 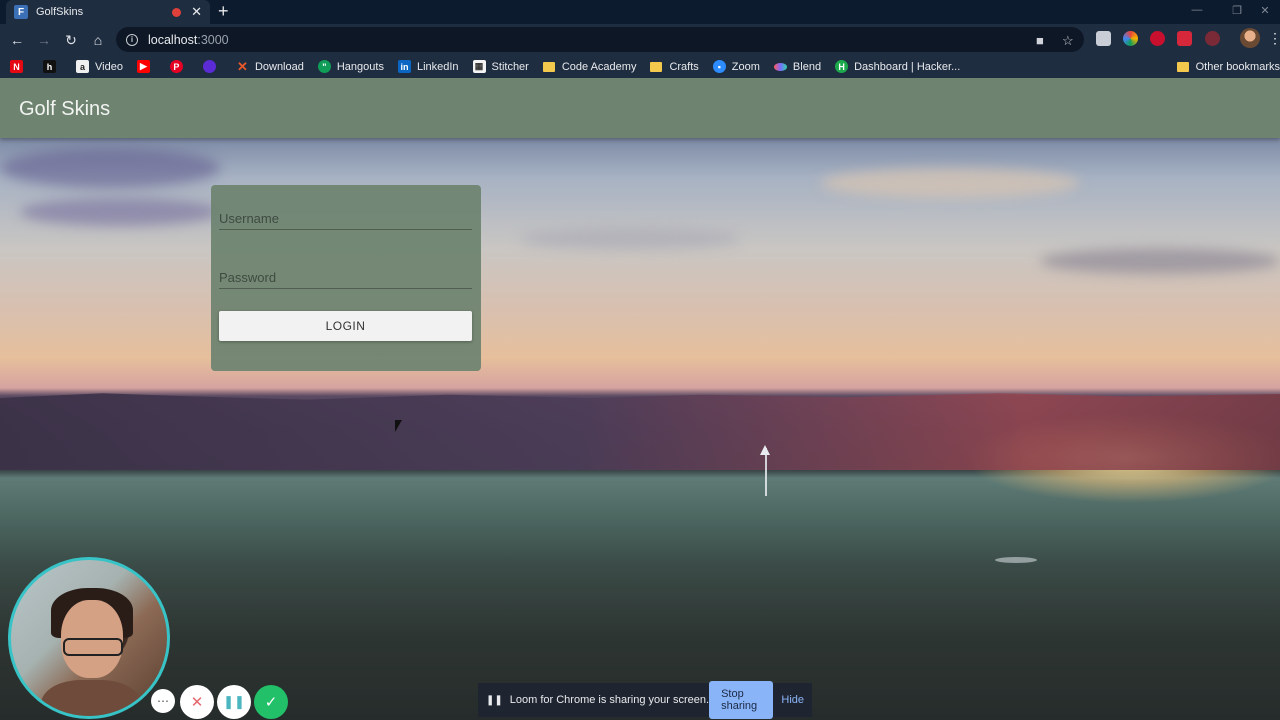 I want to click on back-icon: ←, so click(x=17, y=40).